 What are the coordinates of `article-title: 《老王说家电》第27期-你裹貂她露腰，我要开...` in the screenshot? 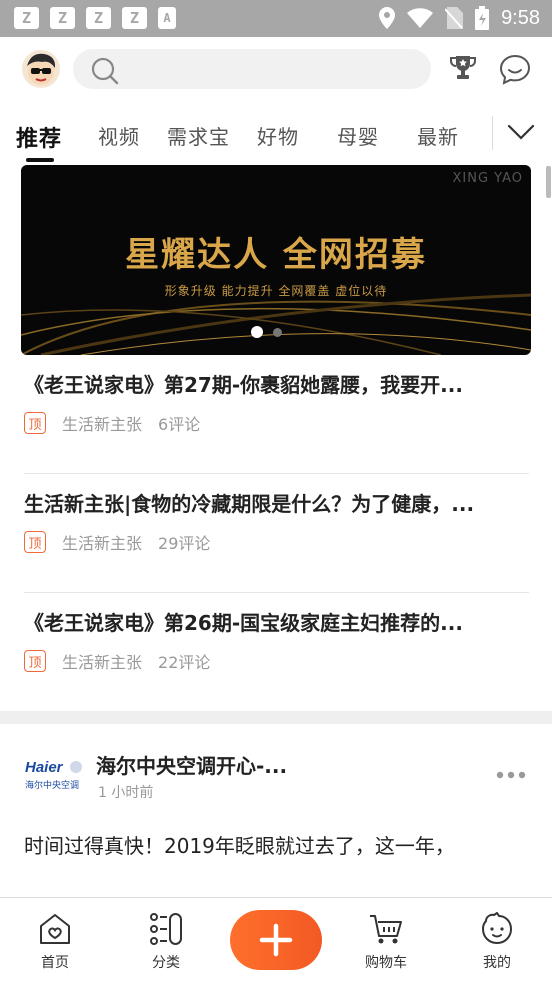 It's located at (243, 385).